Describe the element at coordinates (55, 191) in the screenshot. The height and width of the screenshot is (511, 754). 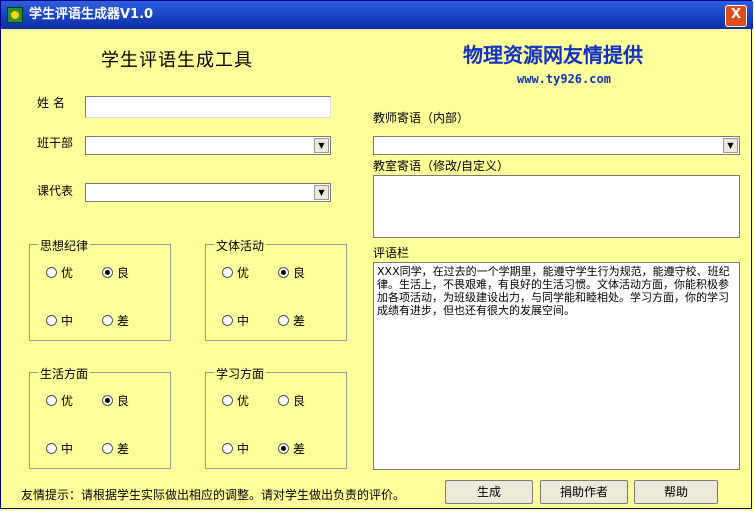
I see `course-label: 课代表` at that location.